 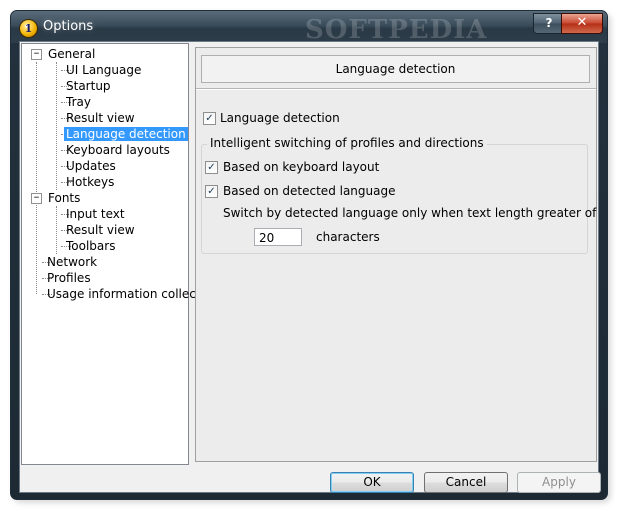 I want to click on tree-item-label: UI Language, so click(x=104, y=70).